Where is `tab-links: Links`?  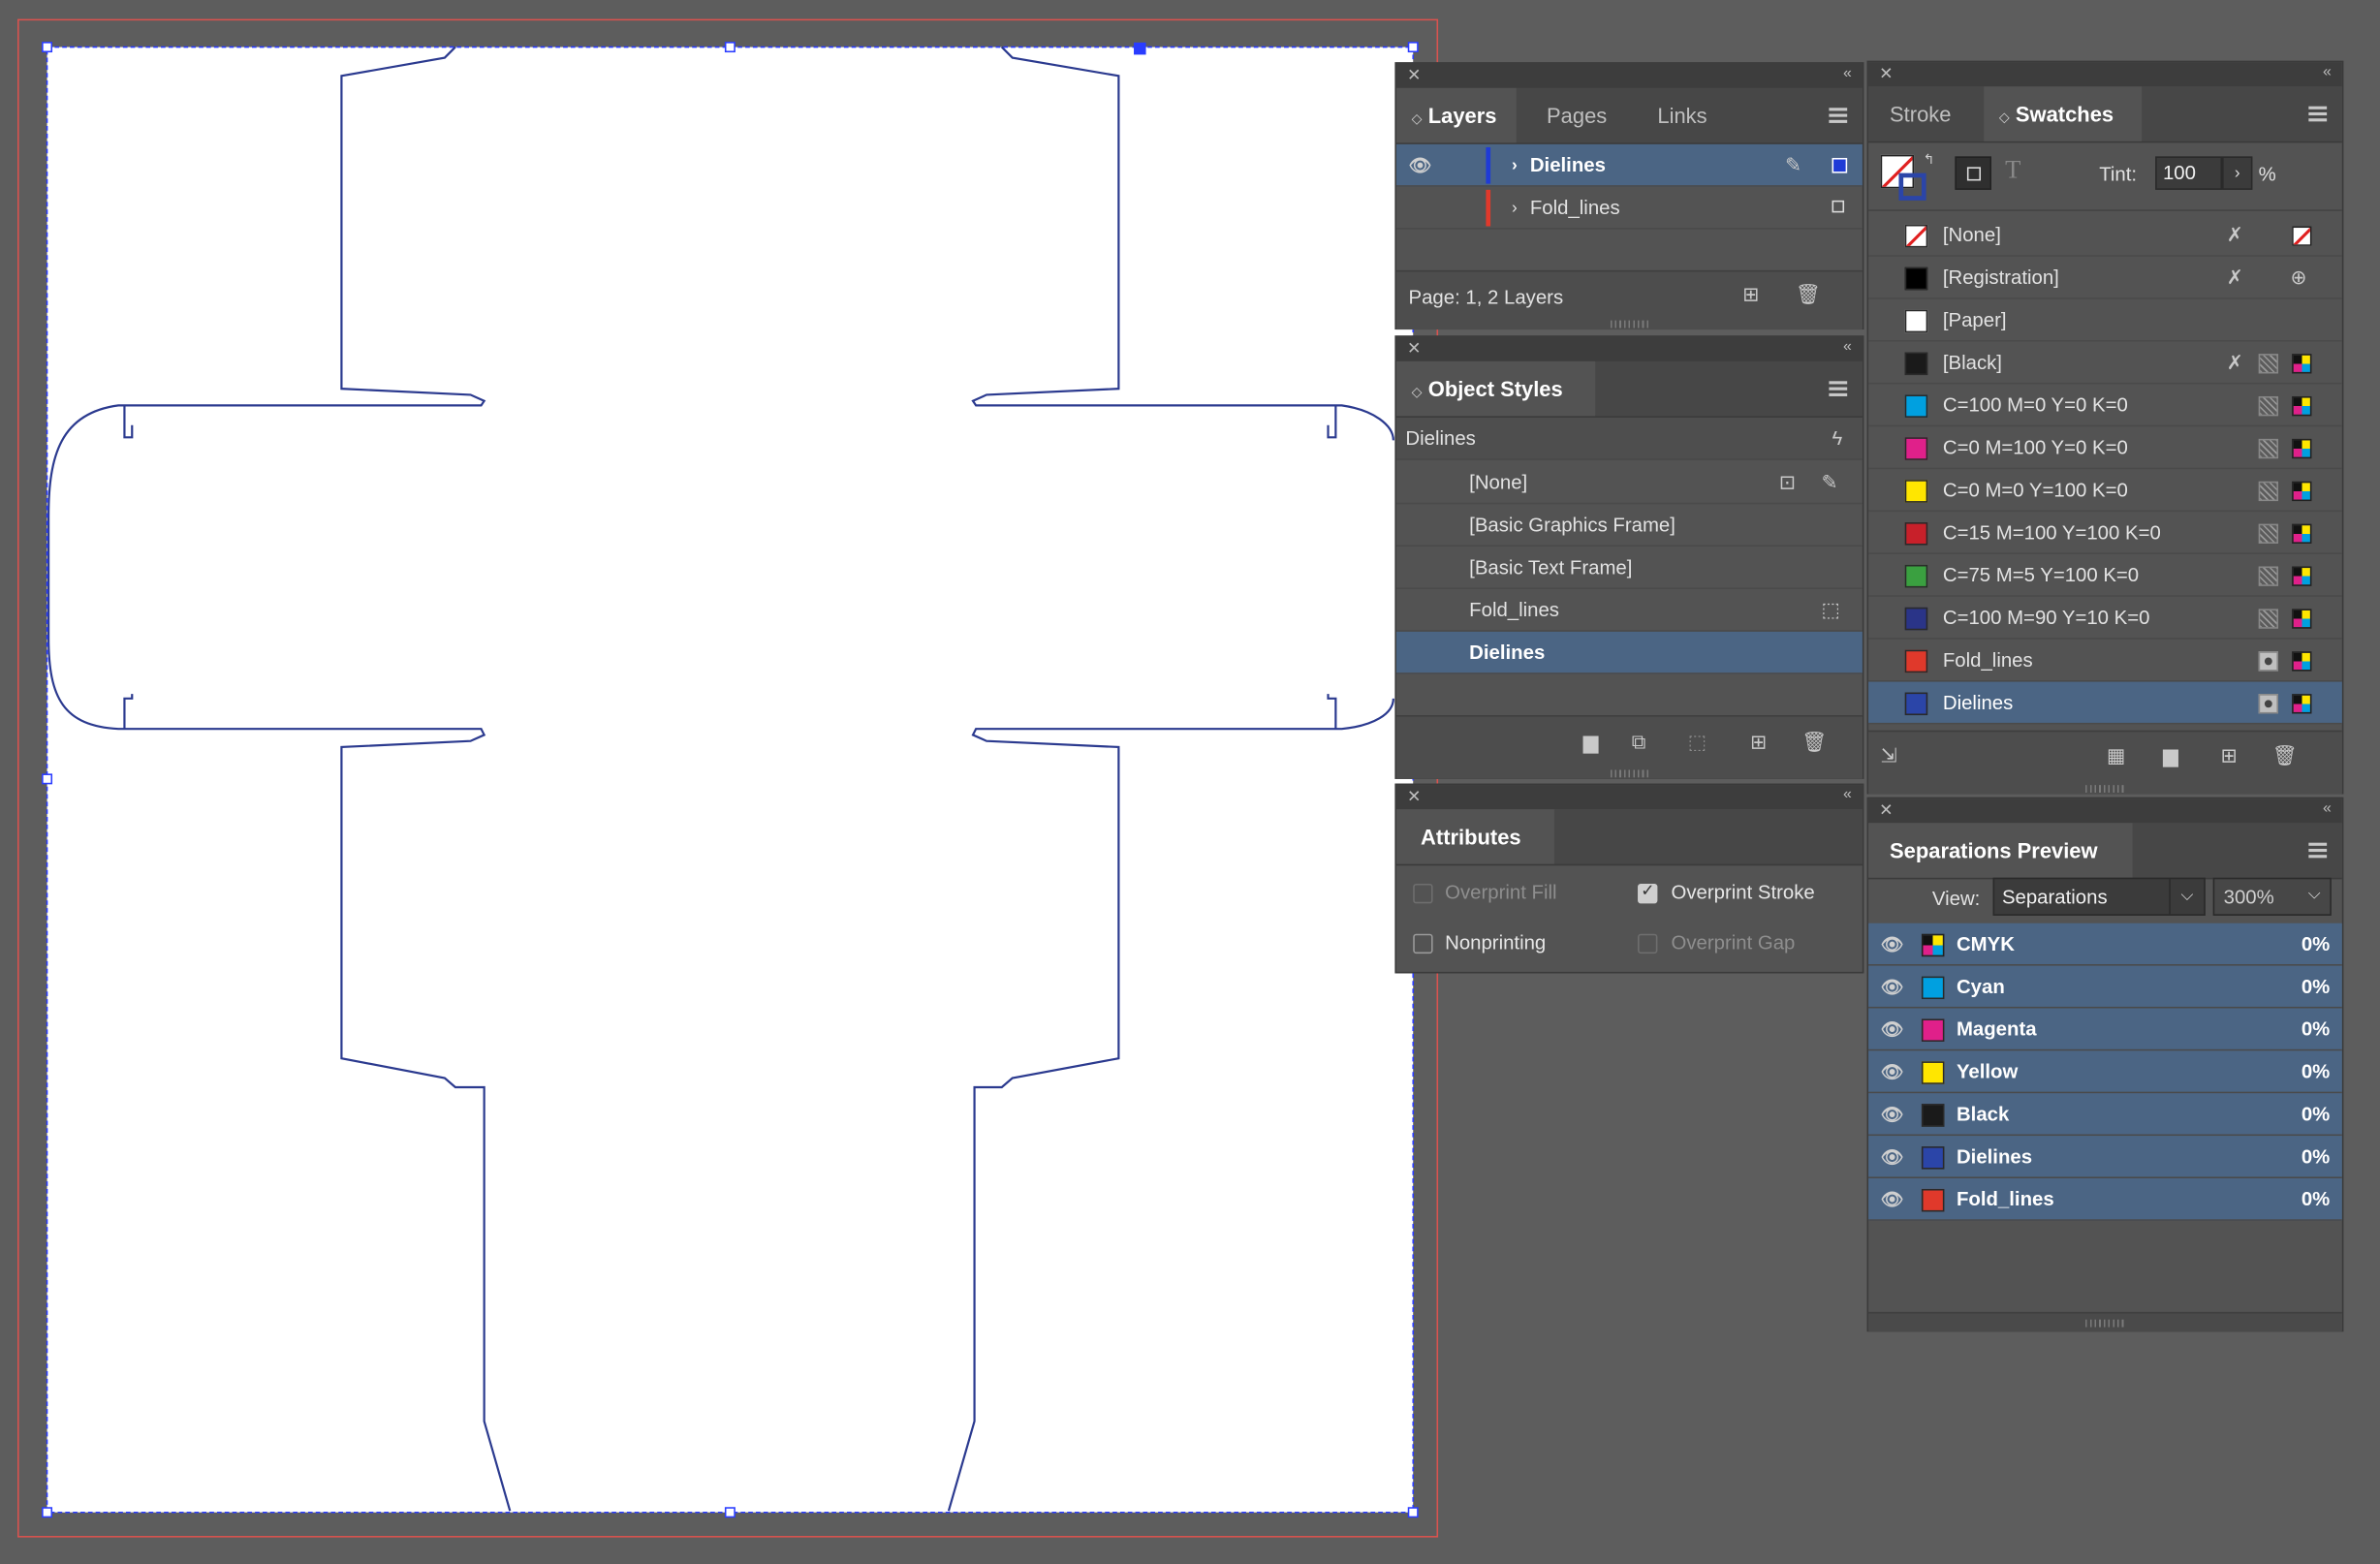
tab-links: Links is located at coordinates (1683, 115).